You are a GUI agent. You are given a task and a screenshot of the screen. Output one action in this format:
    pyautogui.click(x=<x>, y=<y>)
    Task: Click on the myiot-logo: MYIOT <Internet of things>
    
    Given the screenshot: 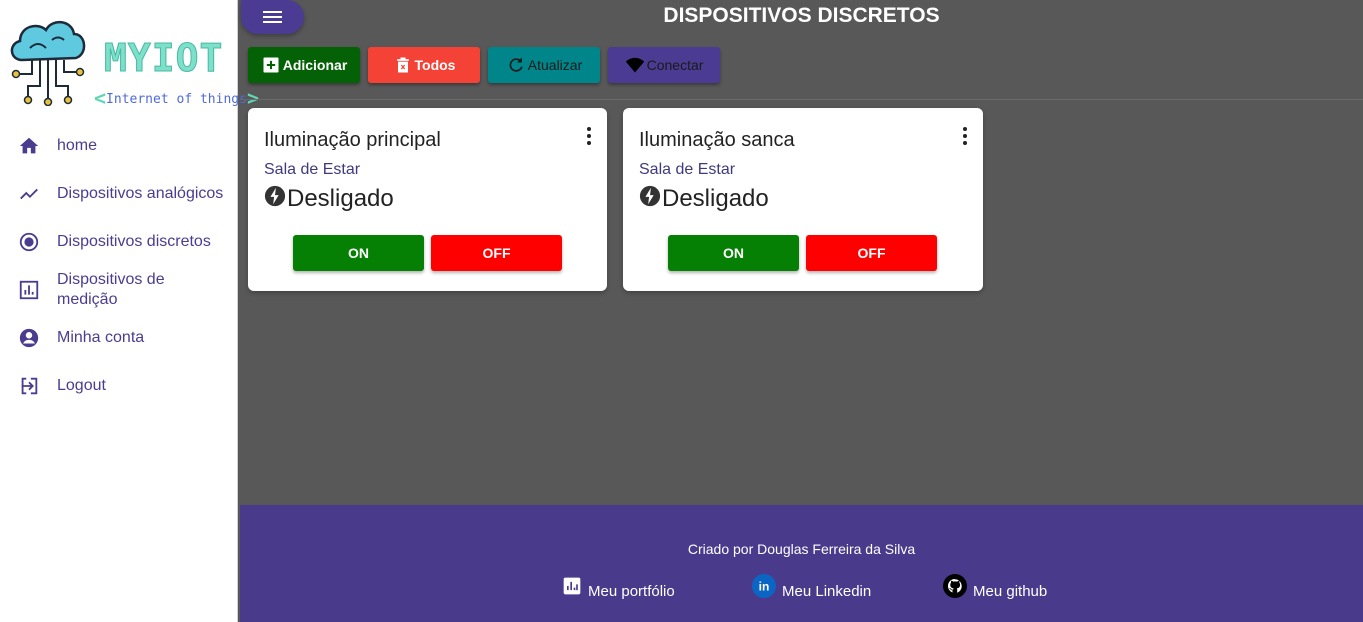 What is the action you would take?
    pyautogui.click(x=133, y=62)
    